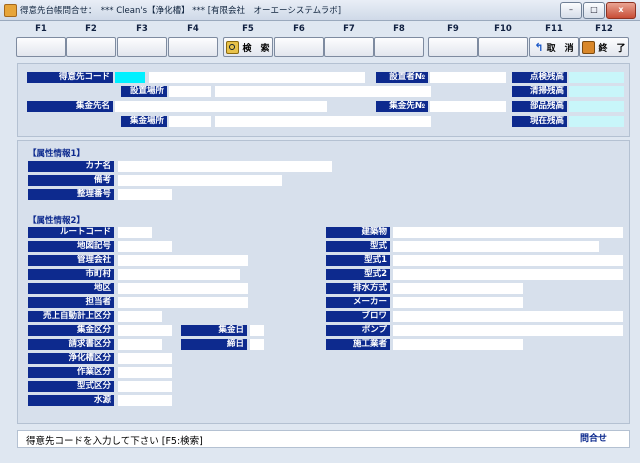  I want to click on fkey-label-f6: F6, so click(299, 29).